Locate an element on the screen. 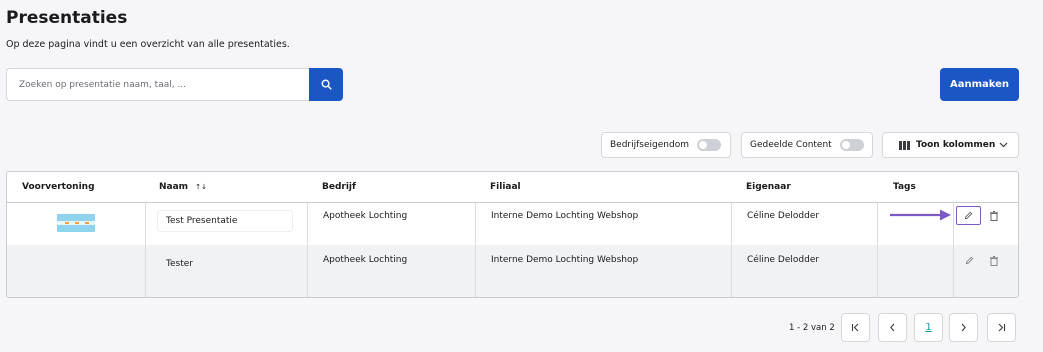 The height and width of the screenshot is (352, 1043). show-columns-button: Toon kolommen is located at coordinates (950, 145).